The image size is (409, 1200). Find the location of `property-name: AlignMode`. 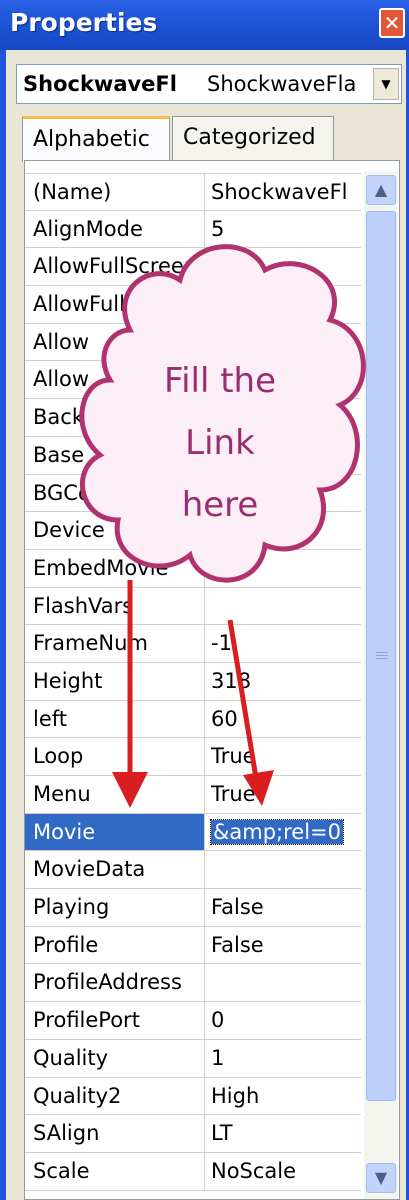

property-name: AlignMode is located at coordinates (115, 229).